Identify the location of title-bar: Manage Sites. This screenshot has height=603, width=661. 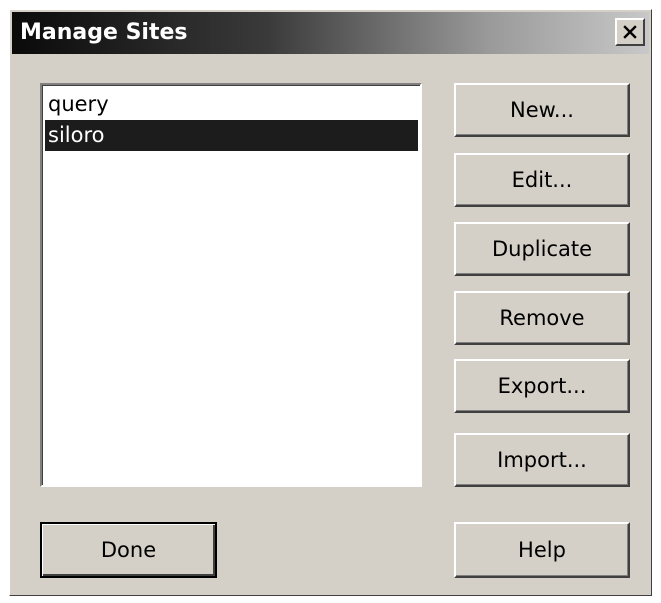
(330, 33).